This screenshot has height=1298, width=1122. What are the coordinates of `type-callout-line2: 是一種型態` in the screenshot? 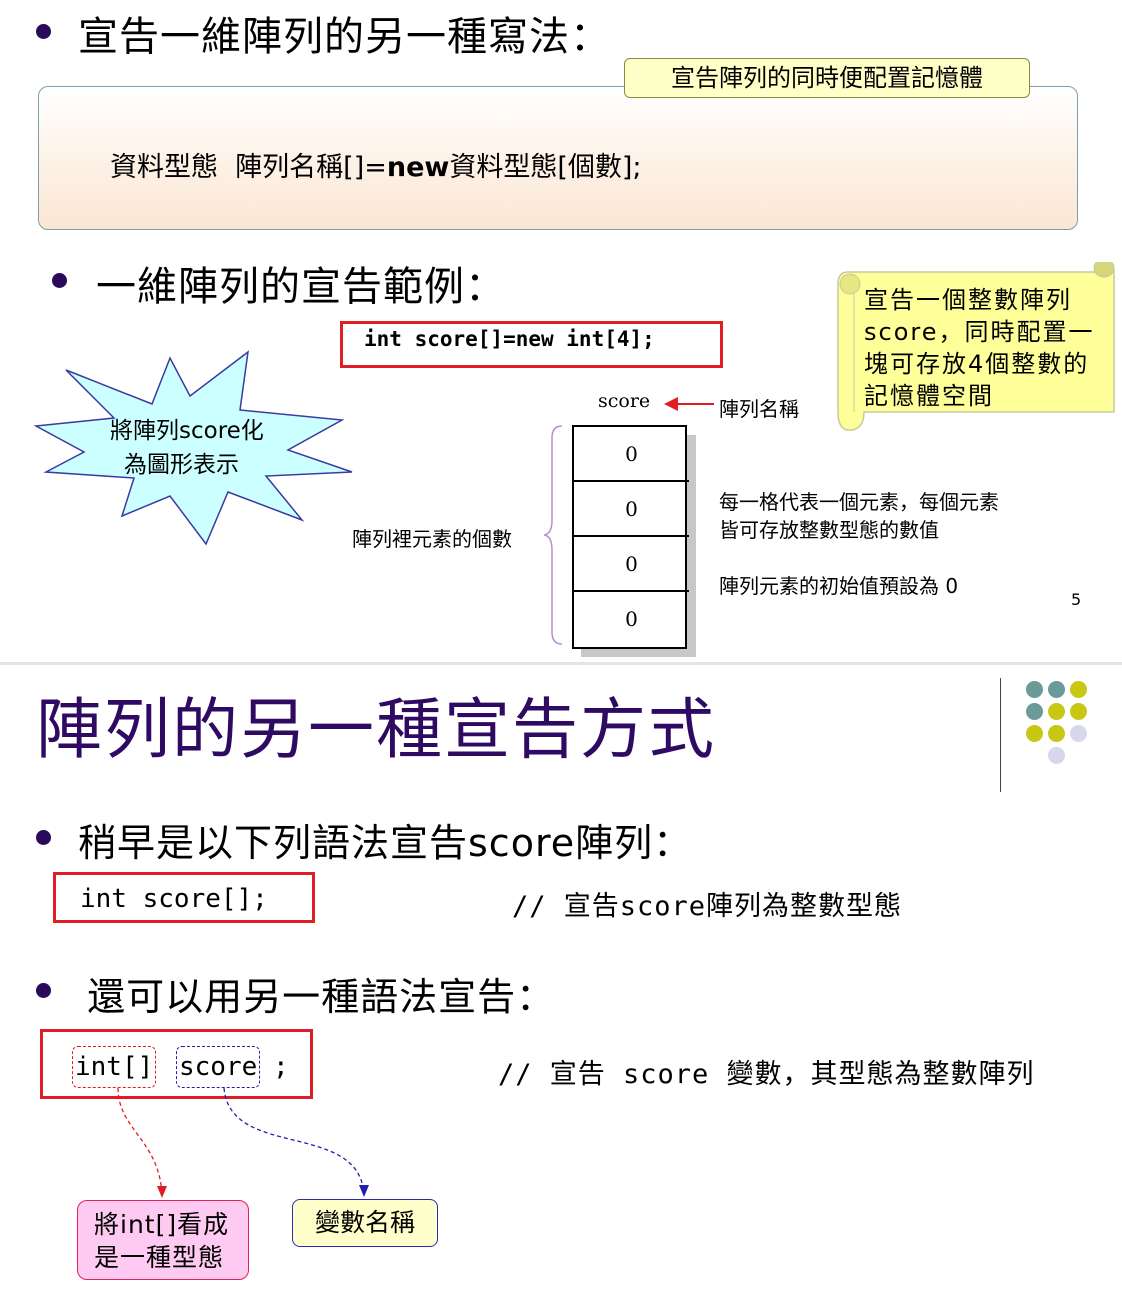 It's located at (159, 1257).